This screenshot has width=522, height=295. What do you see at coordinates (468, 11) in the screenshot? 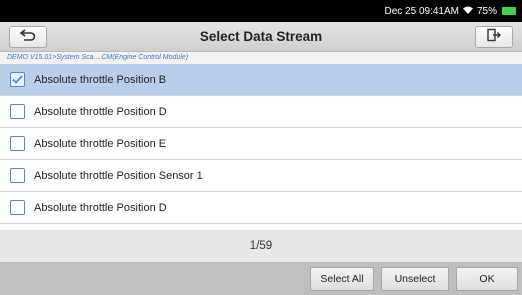
I see `wifi-icon` at bounding box center [468, 11].